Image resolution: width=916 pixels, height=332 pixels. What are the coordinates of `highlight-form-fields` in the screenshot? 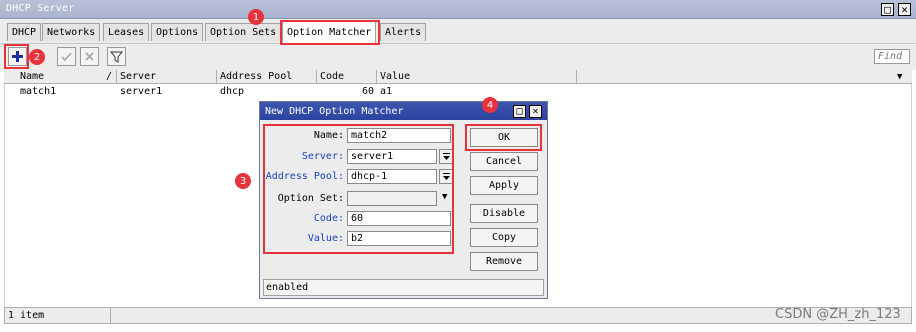 It's located at (358, 189).